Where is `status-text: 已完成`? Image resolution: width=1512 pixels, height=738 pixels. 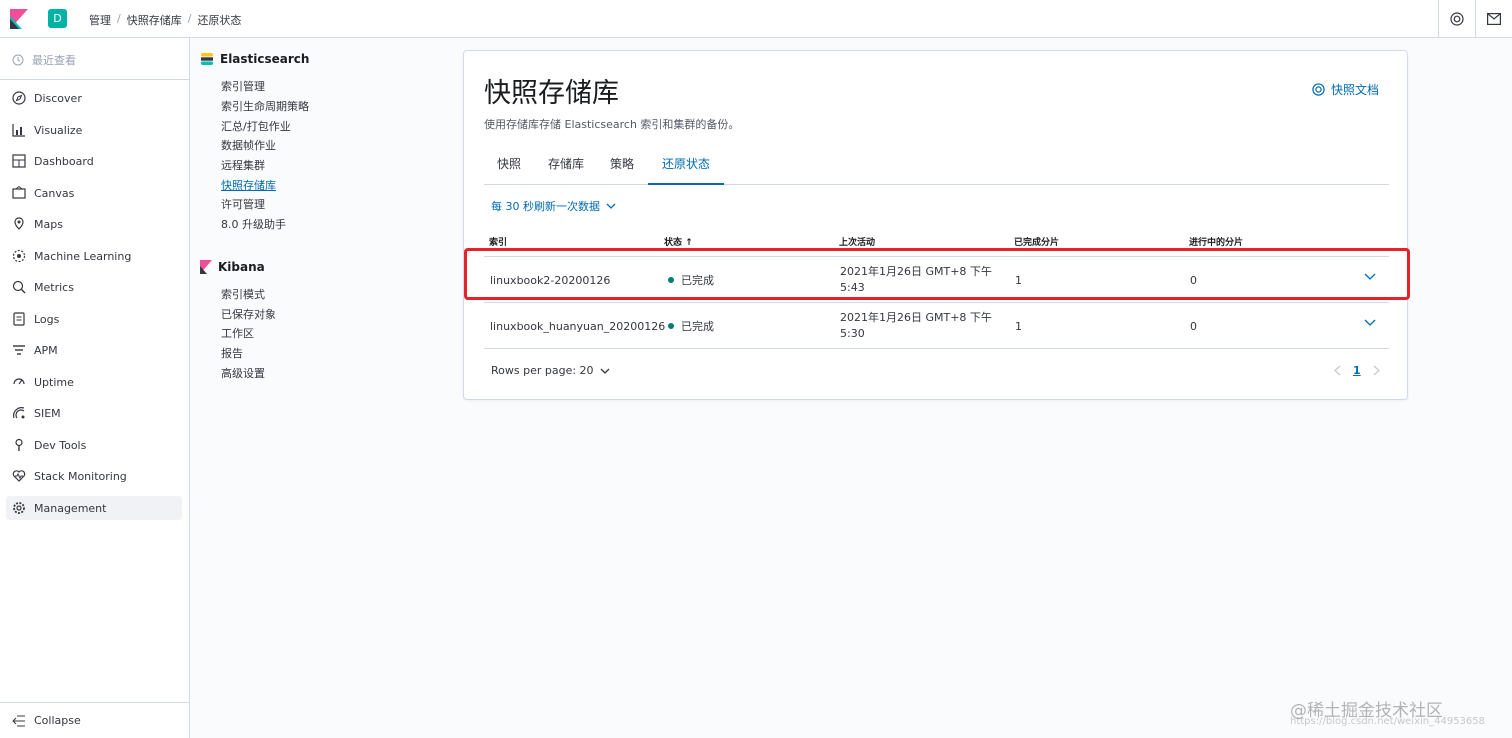 status-text: 已完成 is located at coordinates (697, 326).